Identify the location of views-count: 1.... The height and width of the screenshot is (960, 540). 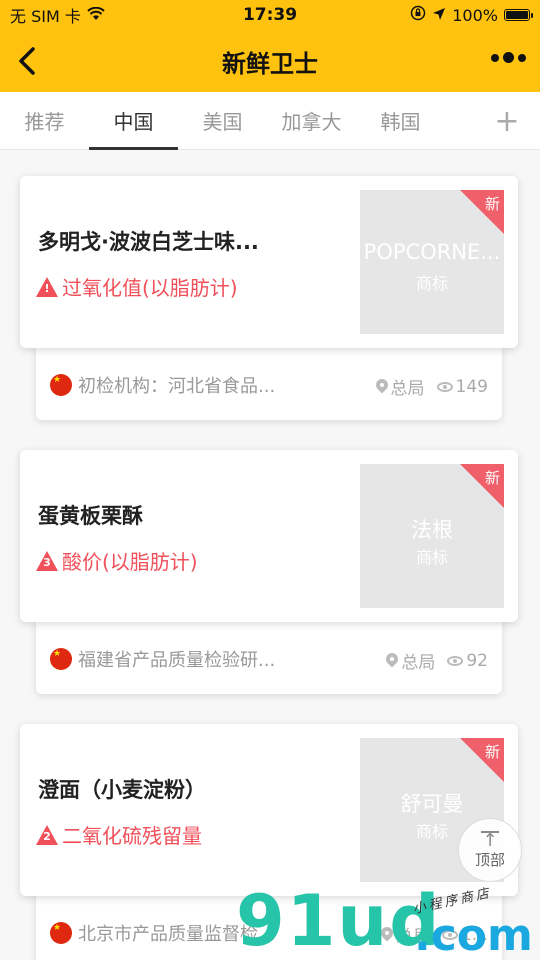
(474, 934).